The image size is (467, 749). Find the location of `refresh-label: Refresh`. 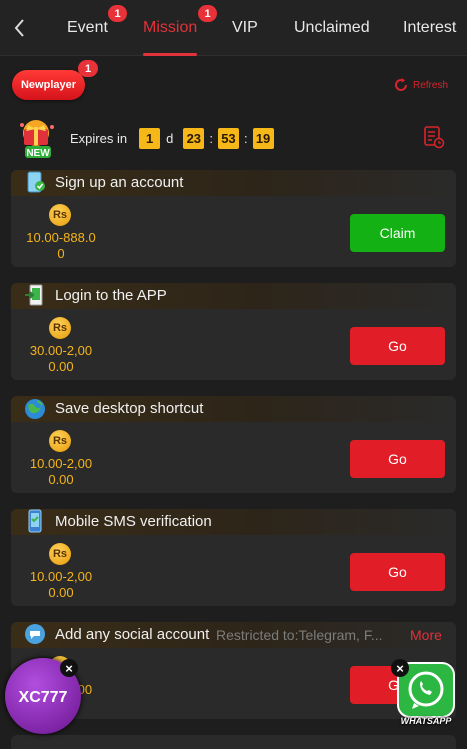

refresh-label: Refresh is located at coordinates (431, 85).